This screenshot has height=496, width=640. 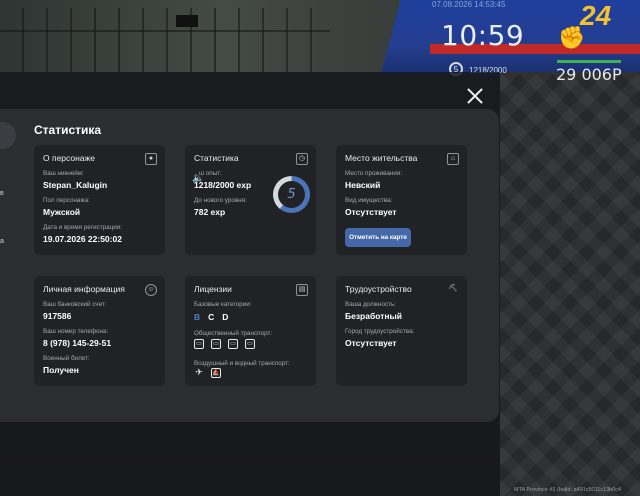 What do you see at coordinates (75, 304) in the screenshot?
I see `bank-label: Ваш банковский счет:` at bounding box center [75, 304].